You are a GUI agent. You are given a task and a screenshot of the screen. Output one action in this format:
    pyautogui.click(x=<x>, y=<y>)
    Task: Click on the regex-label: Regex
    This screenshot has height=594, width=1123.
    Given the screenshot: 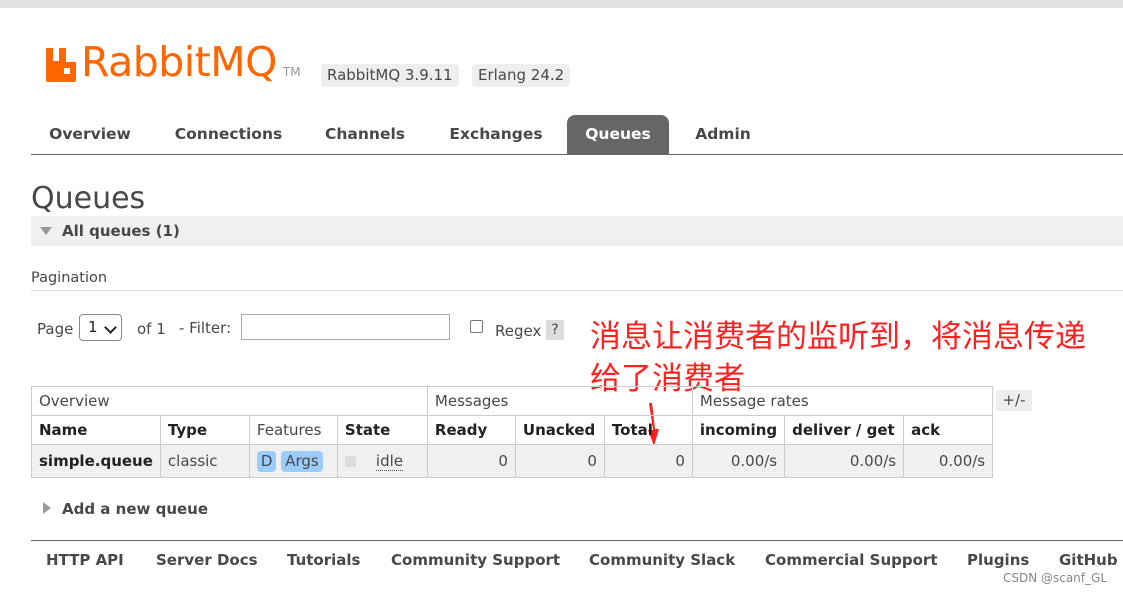 What is the action you would take?
    pyautogui.click(x=518, y=331)
    